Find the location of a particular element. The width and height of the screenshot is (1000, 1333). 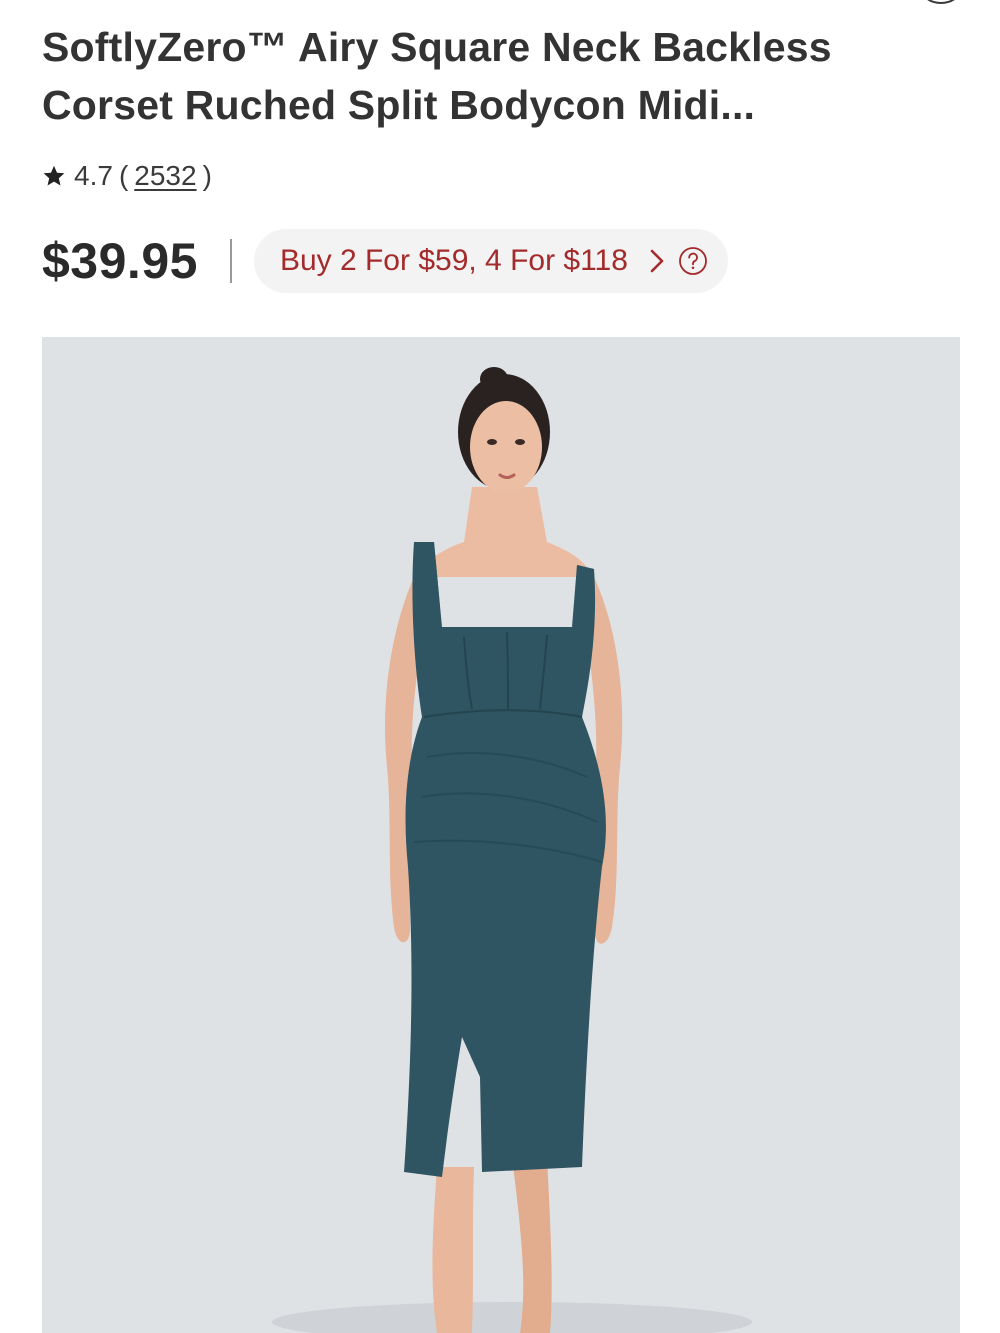

chevron-right-icon is located at coordinates (657, 261).